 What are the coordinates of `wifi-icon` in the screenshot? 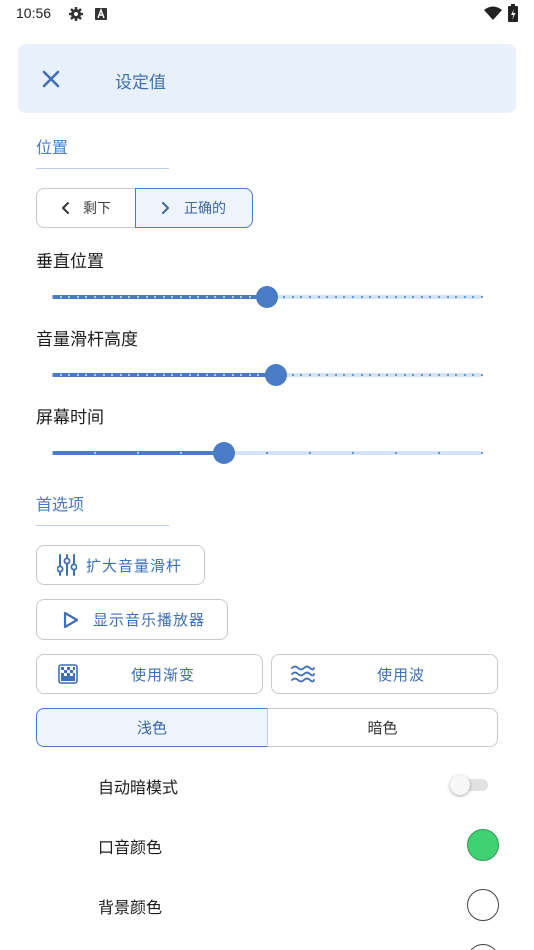 It's located at (493, 15).